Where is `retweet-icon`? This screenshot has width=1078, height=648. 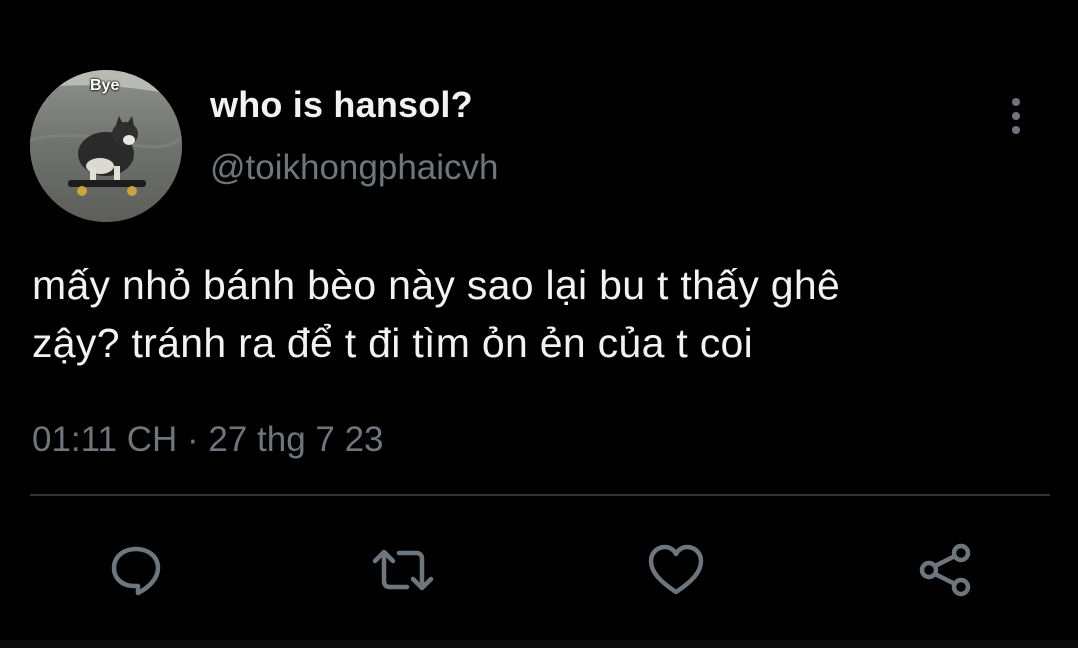
retweet-icon is located at coordinates (403, 570).